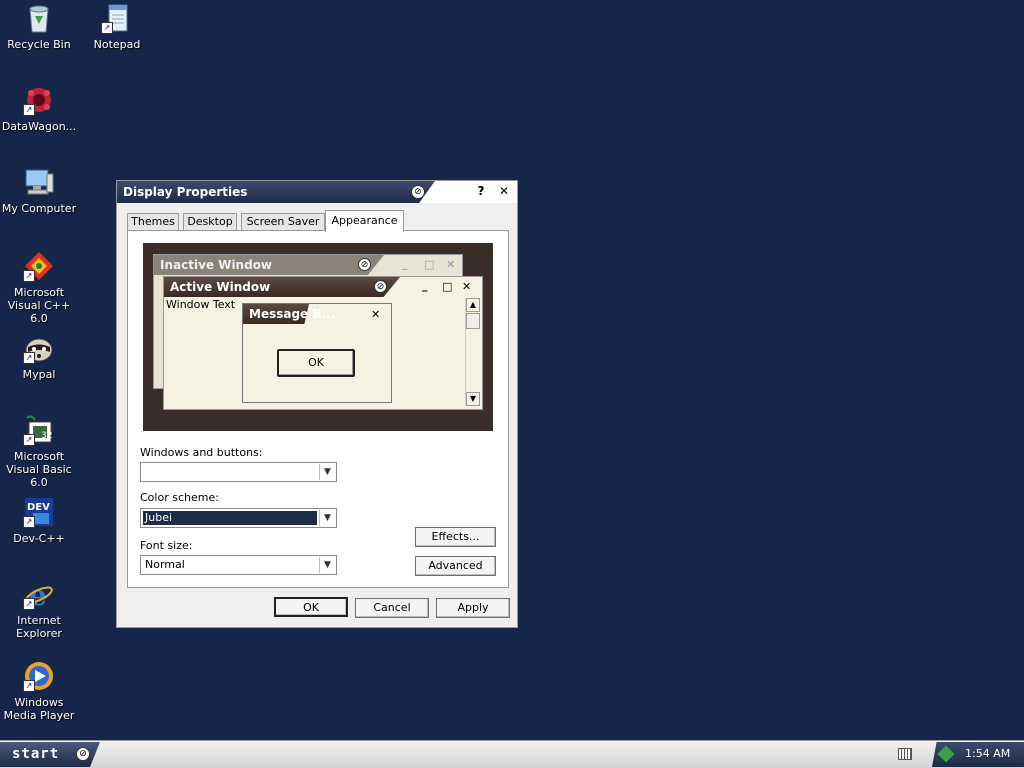  I want to click on tab-screen-saver: Screen Saver, so click(283, 222).